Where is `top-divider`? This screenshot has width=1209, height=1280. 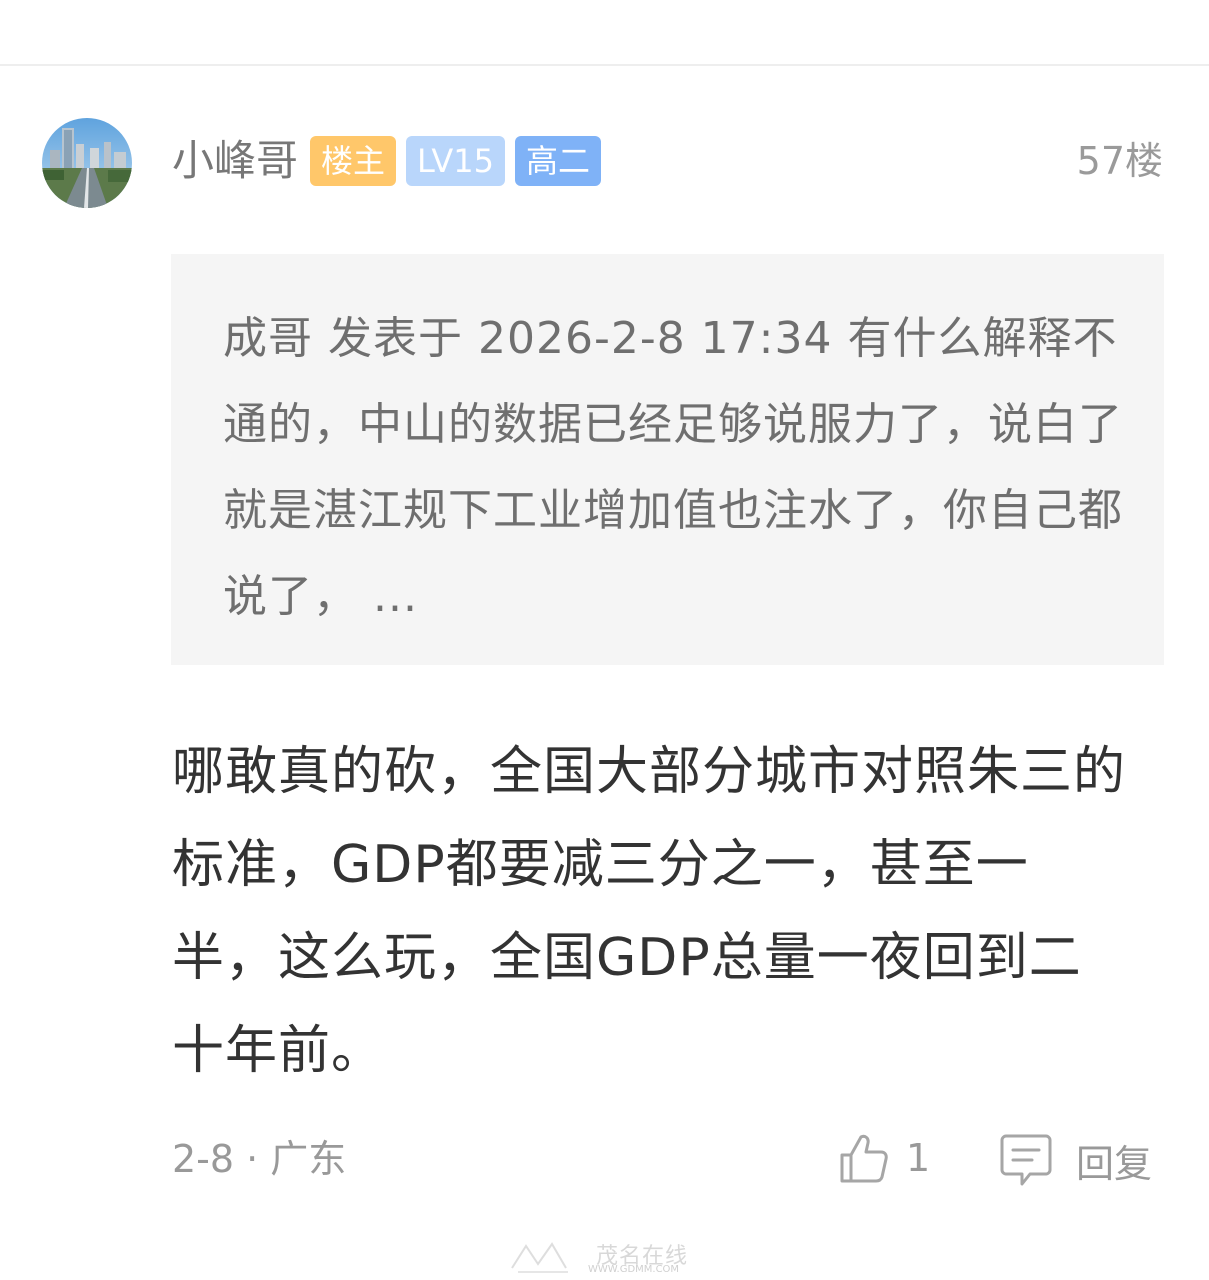 top-divider is located at coordinates (604, 65).